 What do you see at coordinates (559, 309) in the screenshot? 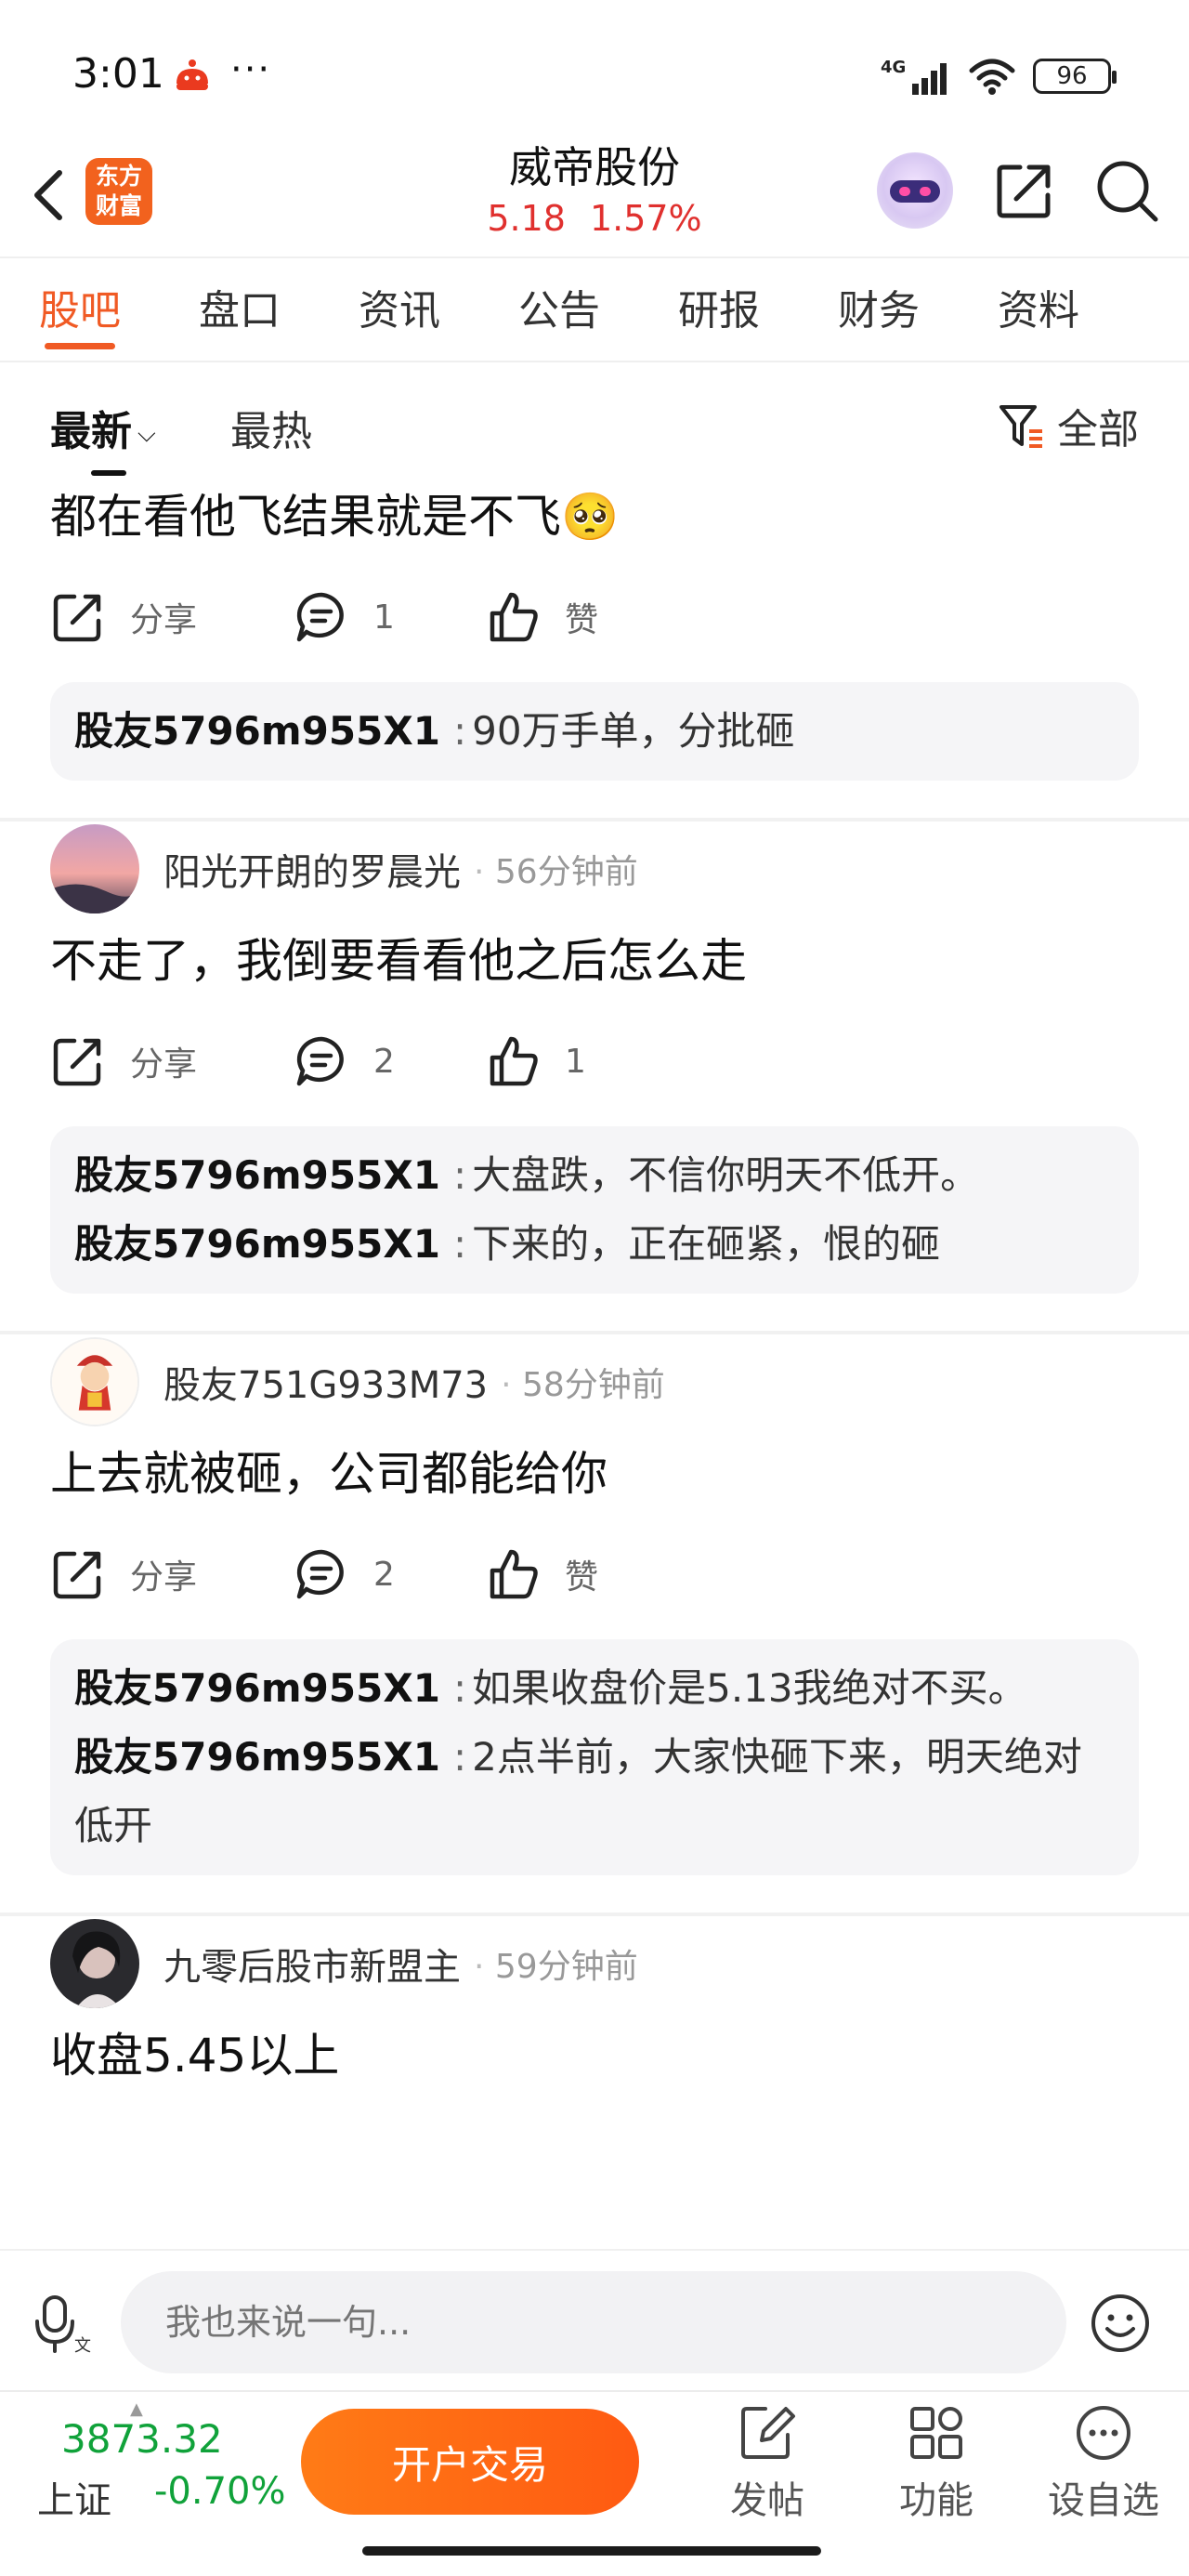
I see `tab-announcements: 公告` at bounding box center [559, 309].